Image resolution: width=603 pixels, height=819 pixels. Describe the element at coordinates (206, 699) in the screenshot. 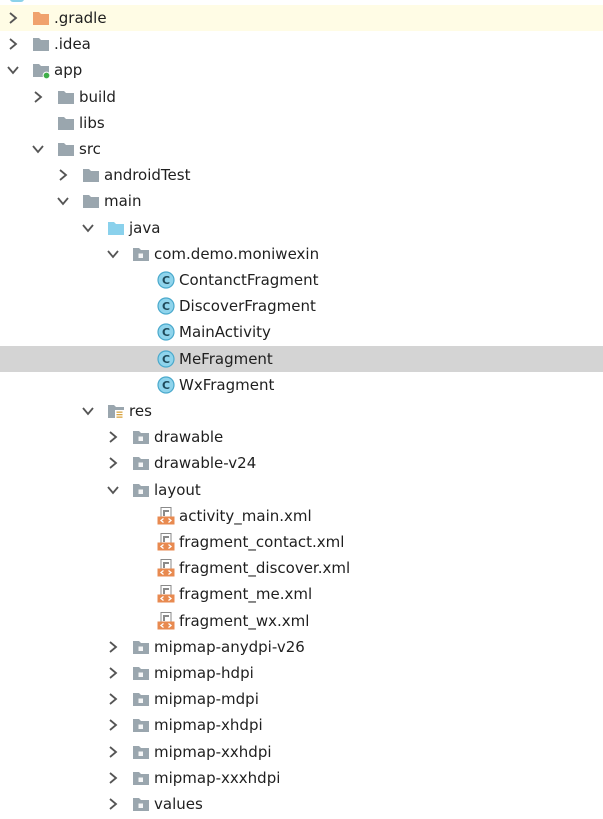

I see `tree-item-label: mipmap-mdpi` at that location.